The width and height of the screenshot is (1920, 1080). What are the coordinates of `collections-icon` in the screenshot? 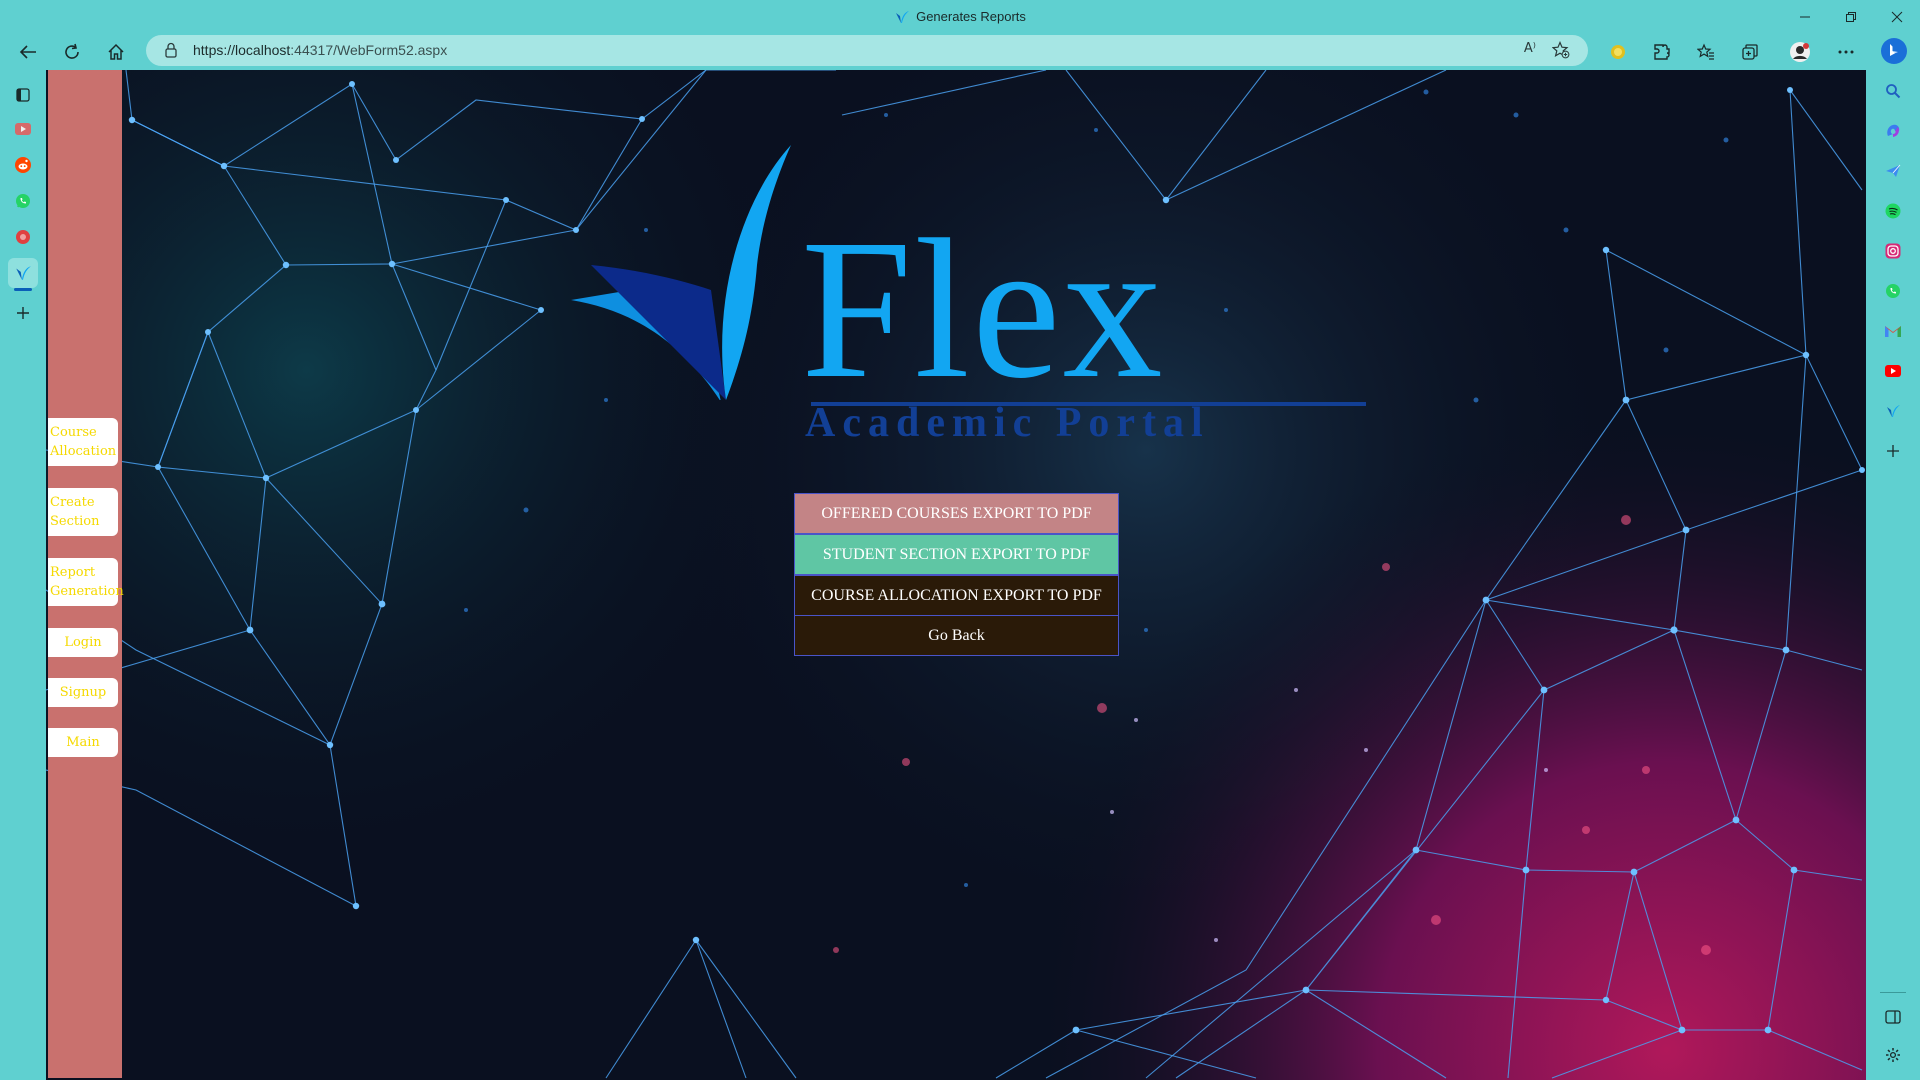 It's located at (1750, 52).